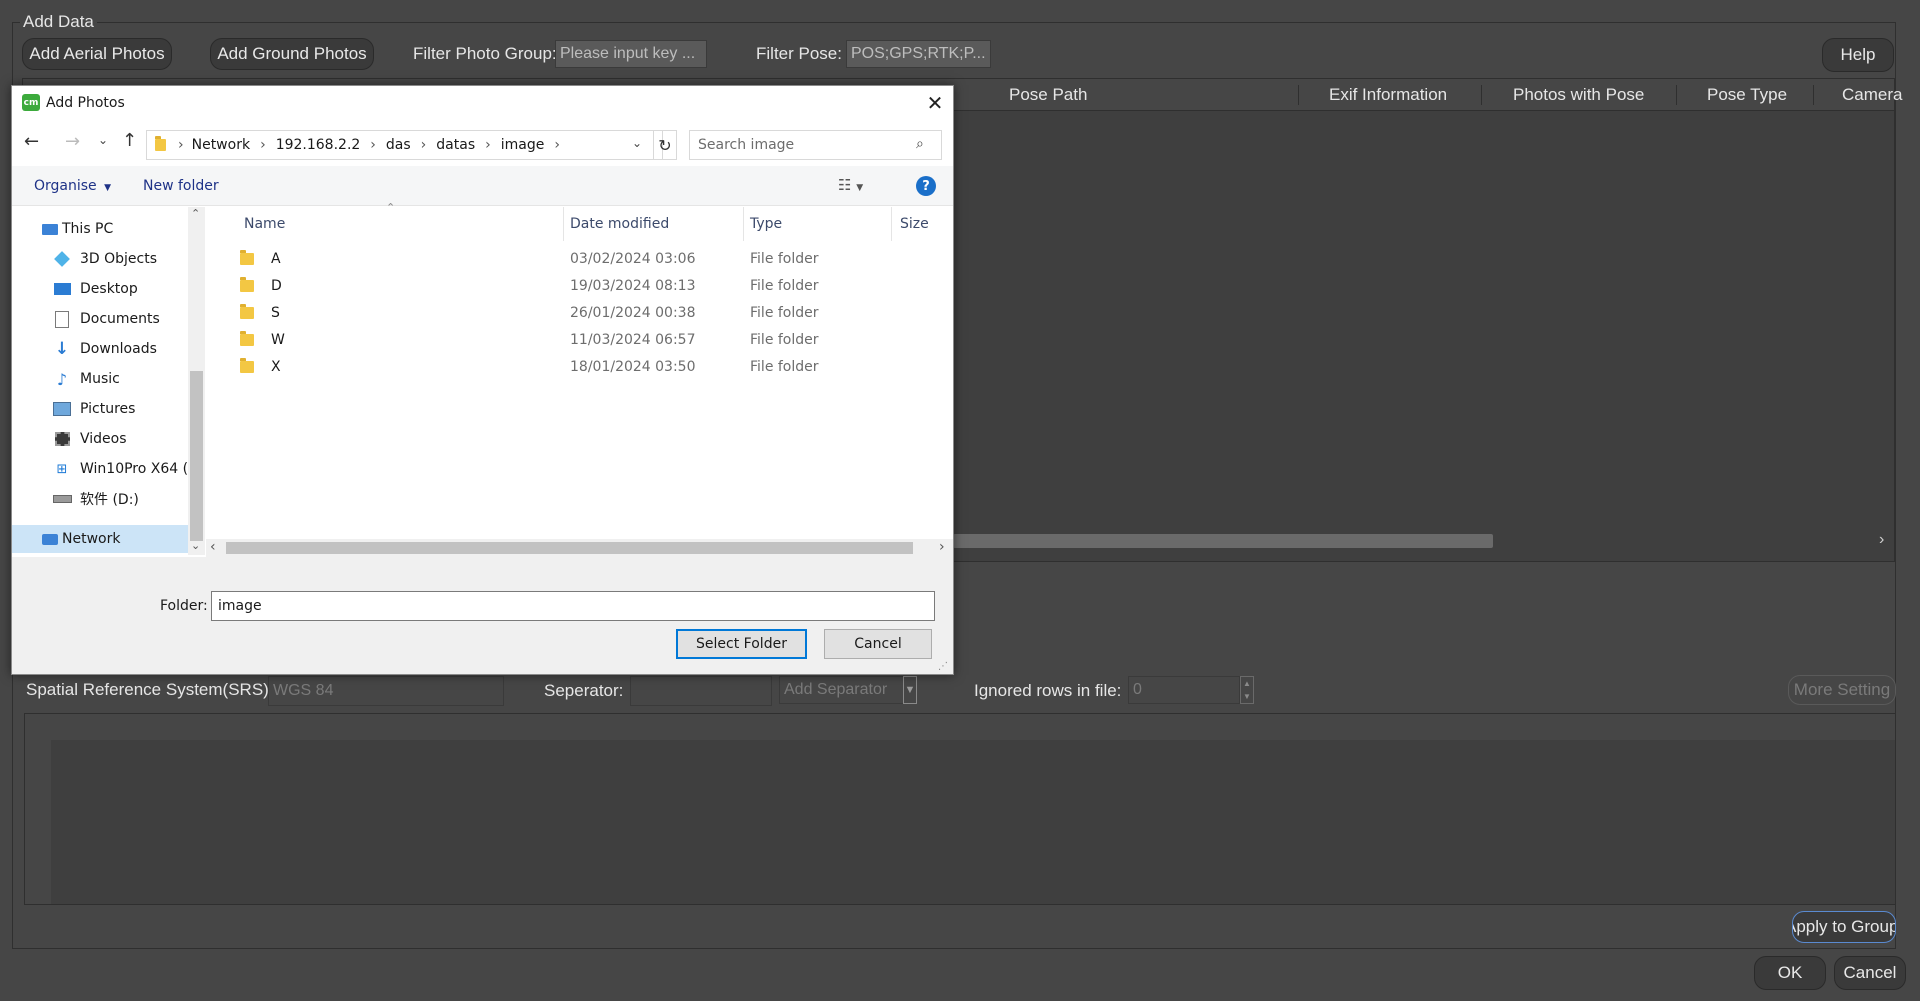  What do you see at coordinates (100, 499) in the screenshot?
I see `tree-item-d-drive: 软件 (D:)` at bounding box center [100, 499].